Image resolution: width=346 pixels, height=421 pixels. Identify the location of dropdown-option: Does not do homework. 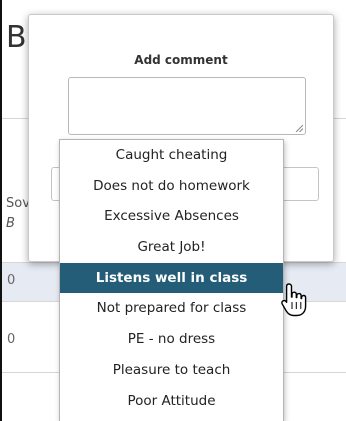
(171, 186).